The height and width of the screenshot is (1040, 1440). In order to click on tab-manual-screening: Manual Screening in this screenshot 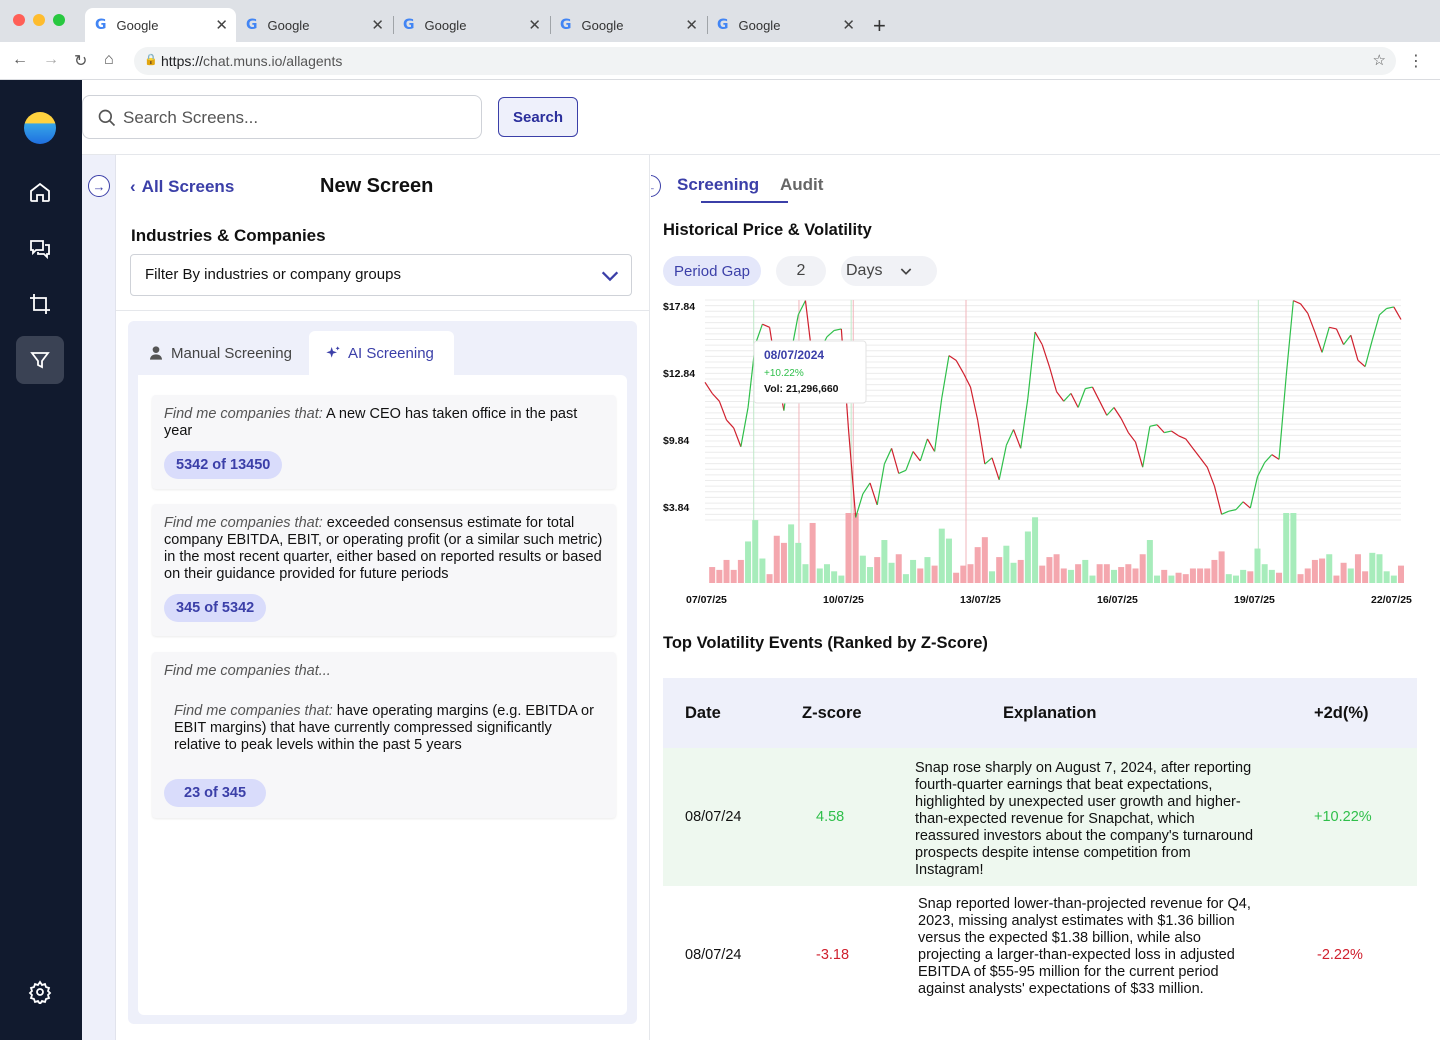, I will do `click(220, 353)`.